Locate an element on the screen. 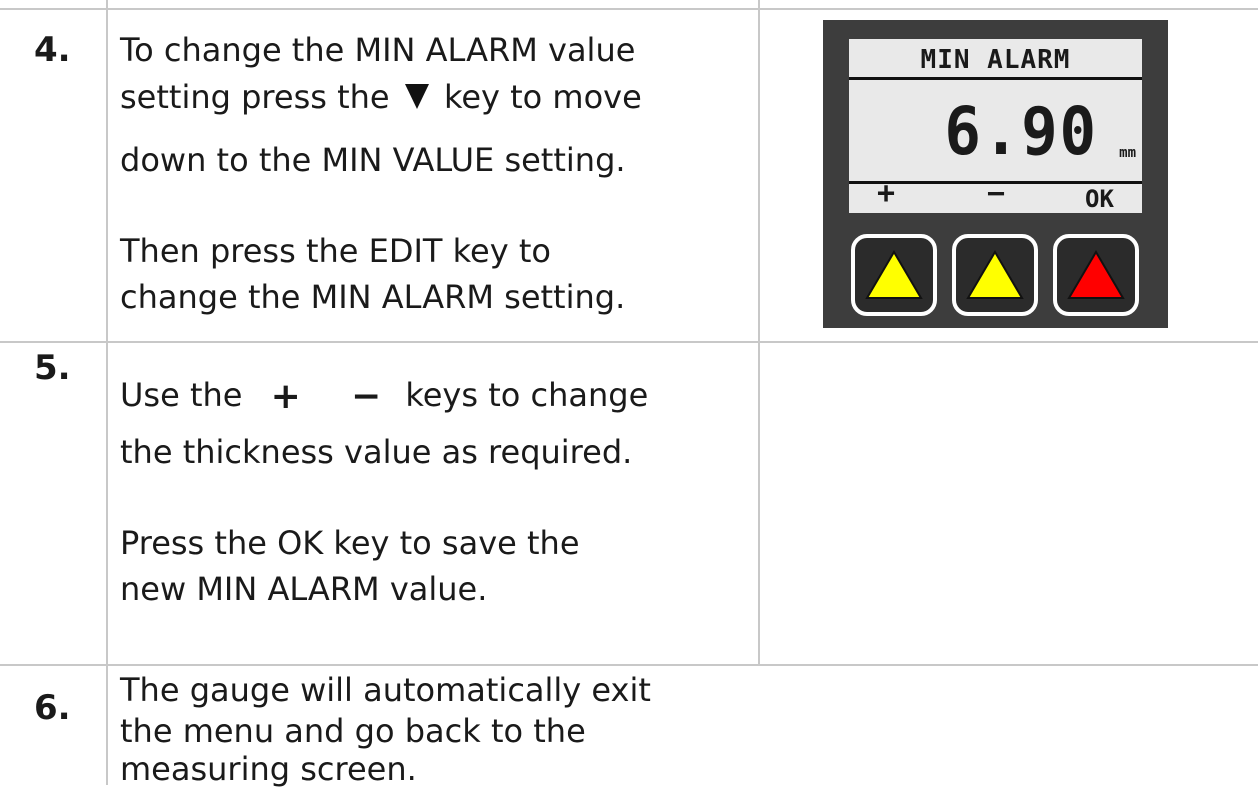  step-4-line-3: down to the MIN VALUE setting. is located at coordinates (373, 160).